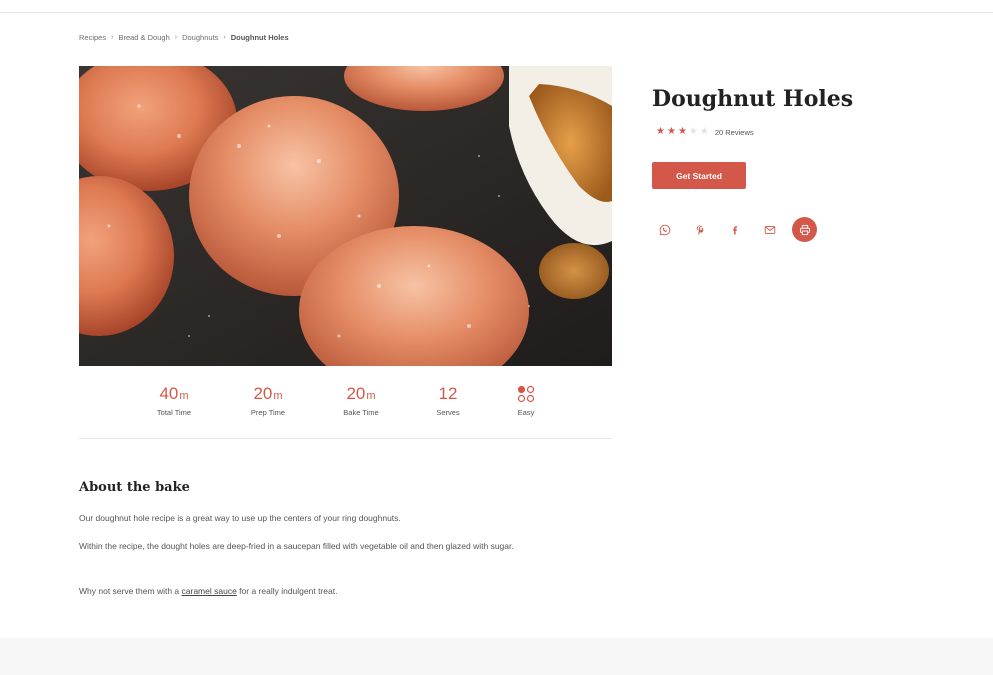 The image size is (993, 675). Describe the element at coordinates (699, 175) in the screenshot. I see `get-started-button: Get Started` at that location.